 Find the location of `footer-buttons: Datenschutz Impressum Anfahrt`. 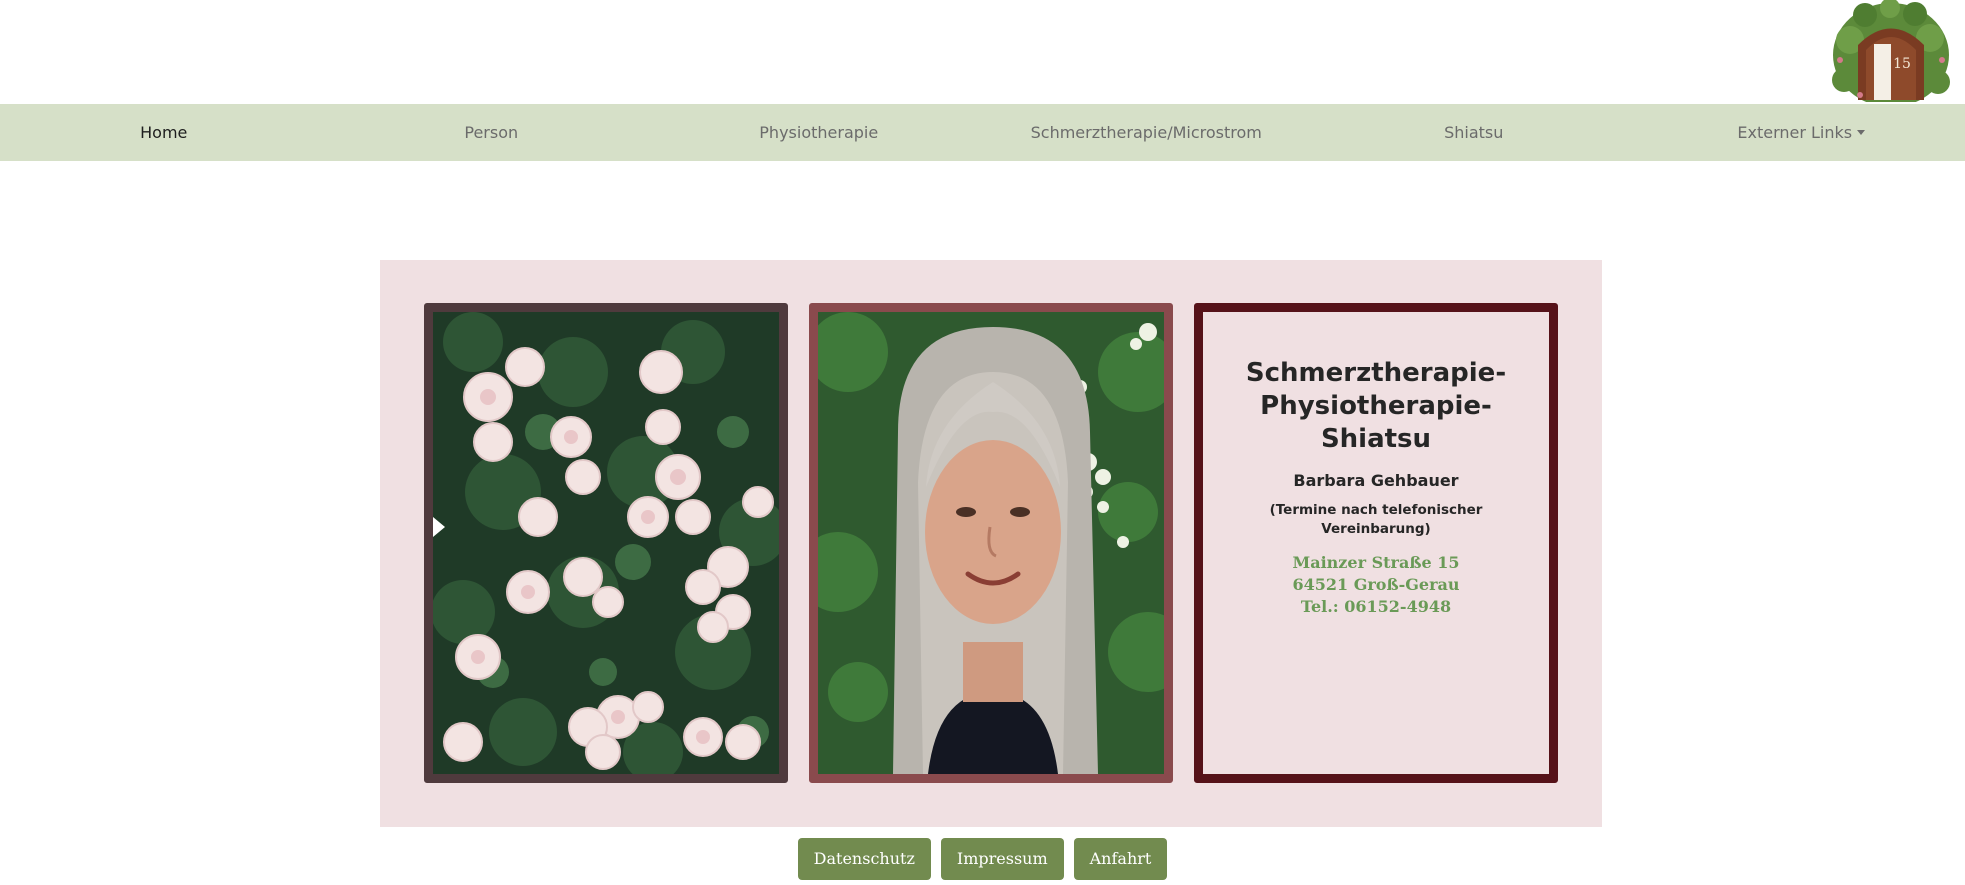

footer-buttons: Datenschutz Impressum Anfahrt is located at coordinates (982, 859).